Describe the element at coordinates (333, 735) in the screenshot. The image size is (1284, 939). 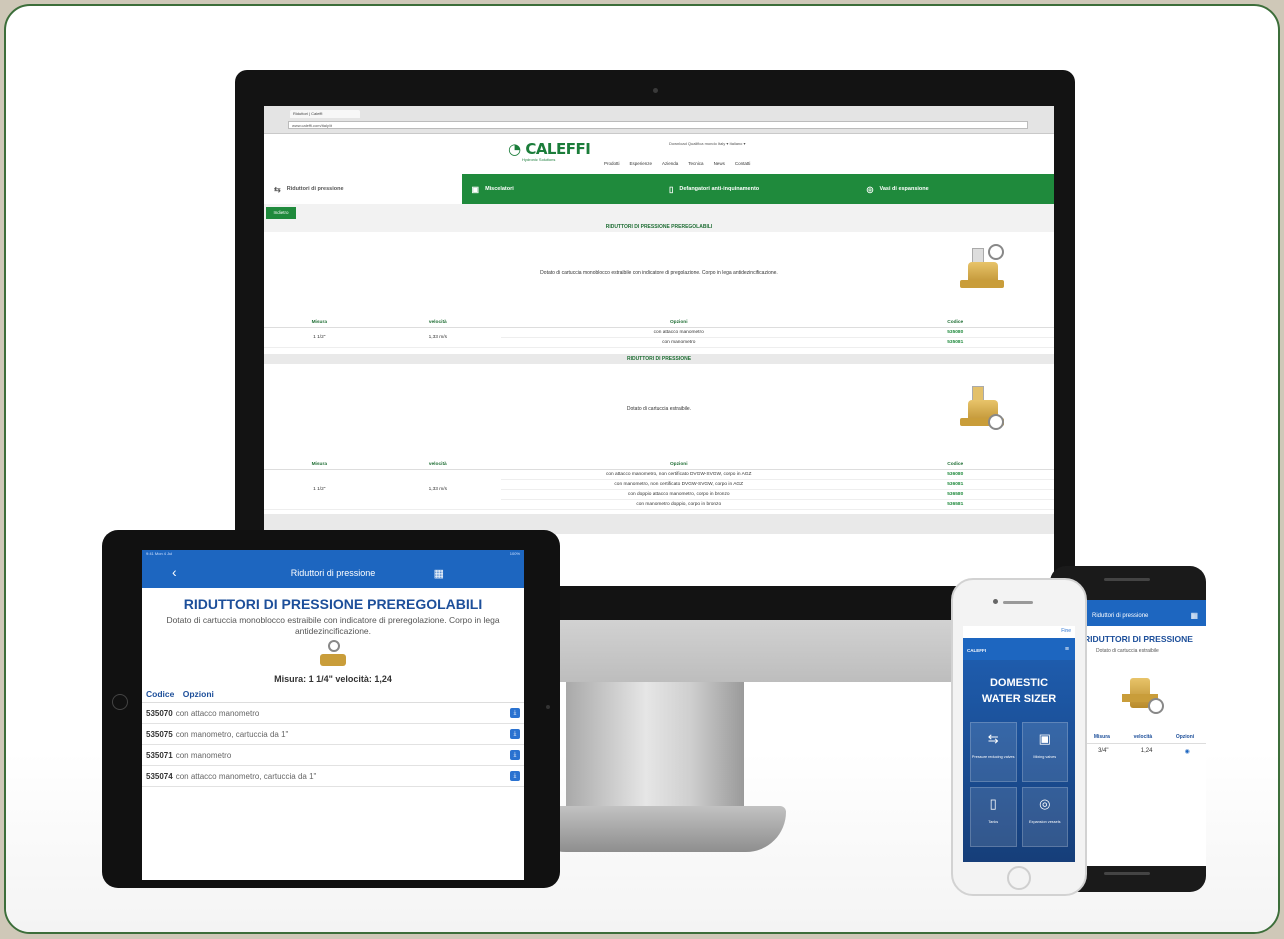
I see `list-item: 535075 con manometro, cartuccia da 1" ⤓` at that location.